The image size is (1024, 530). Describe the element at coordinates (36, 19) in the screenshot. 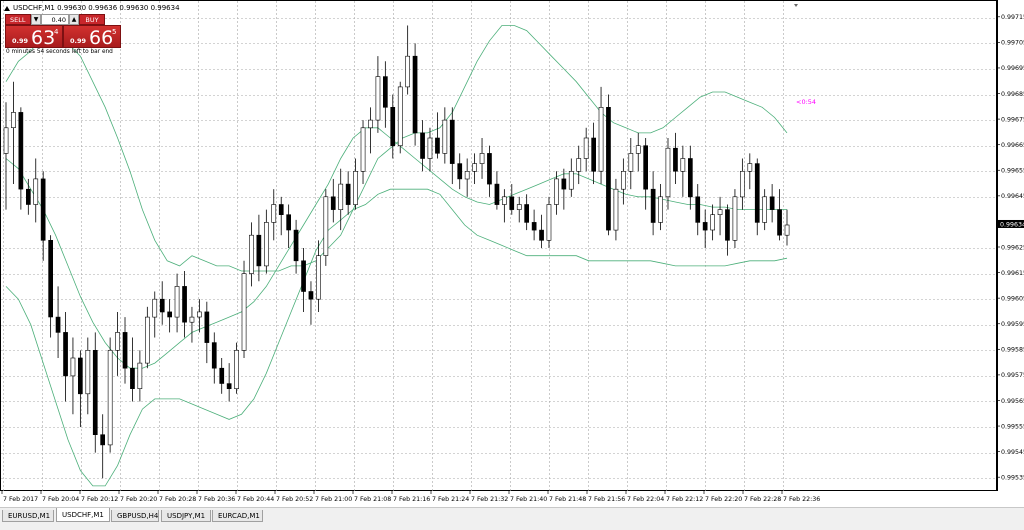

I see `chevron-down-icon: ▼` at that location.